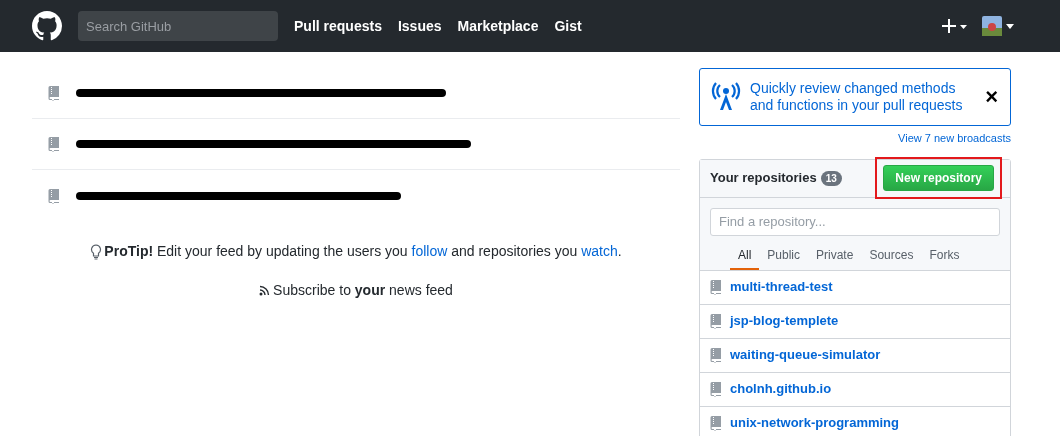 This screenshot has height=436, width=1060. I want to click on filter-tab: Public, so click(784, 255).